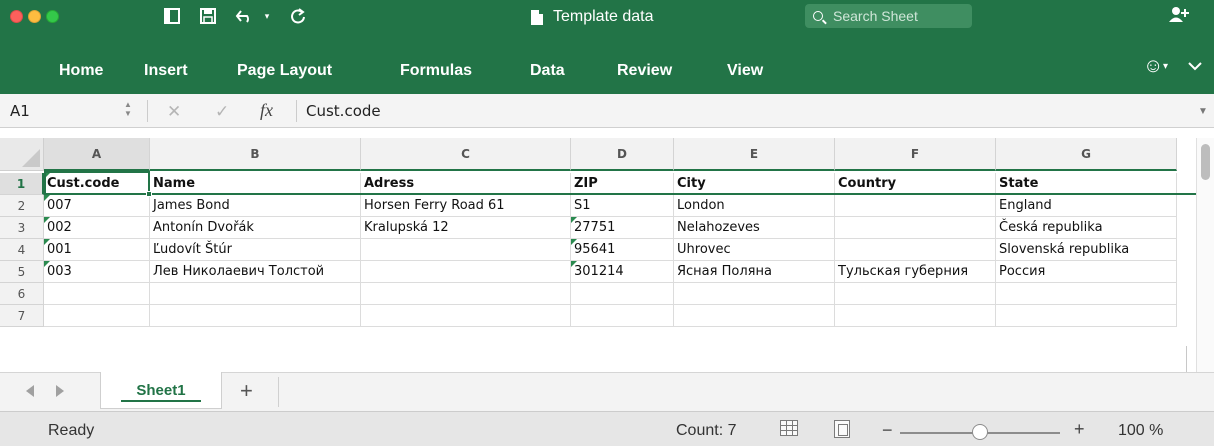  What do you see at coordinates (622, 206) in the screenshot?
I see `cell-d2: S1` at bounding box center [622, 206].